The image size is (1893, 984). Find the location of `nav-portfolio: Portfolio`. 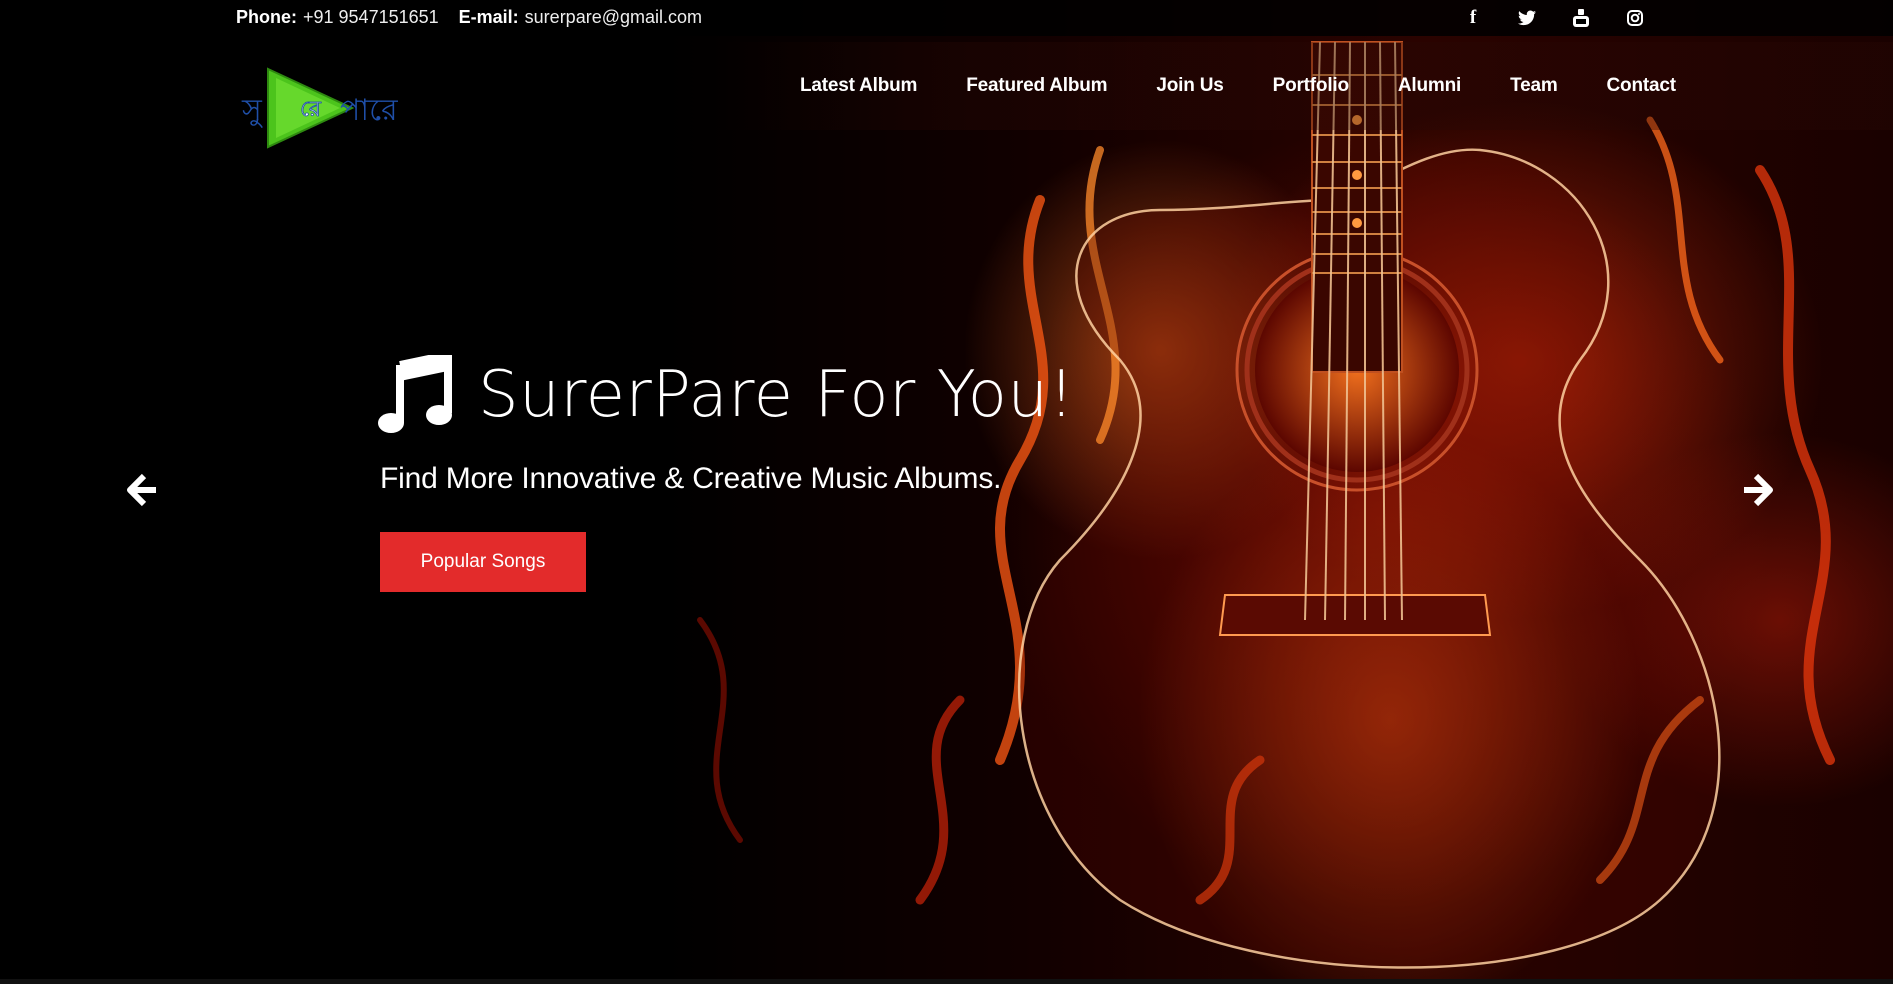

nav-portfolio: Portfolio is located at coordinates (1311, 86).